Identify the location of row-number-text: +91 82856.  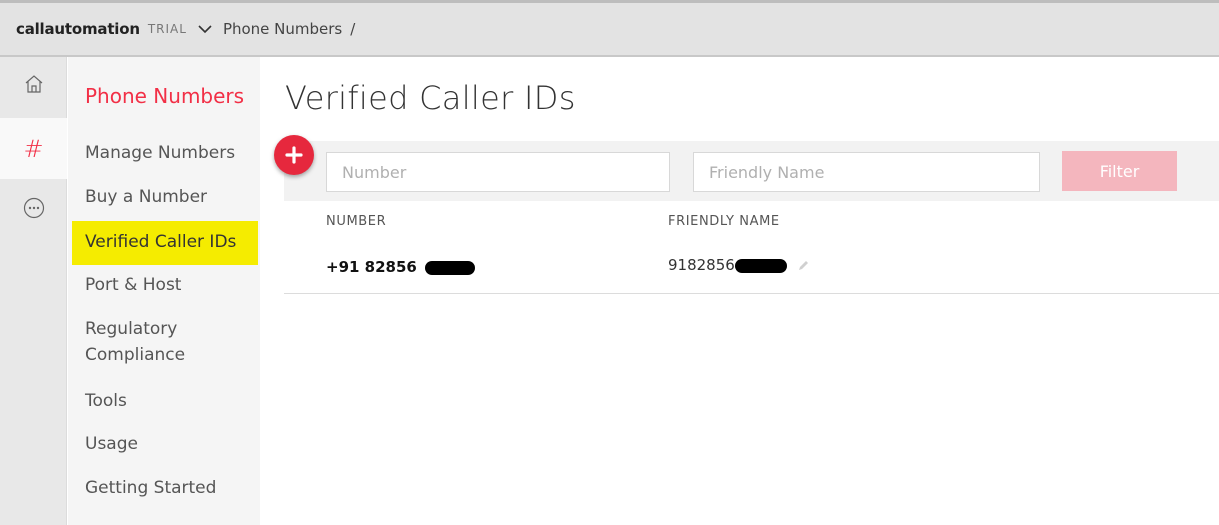
(371, 267).